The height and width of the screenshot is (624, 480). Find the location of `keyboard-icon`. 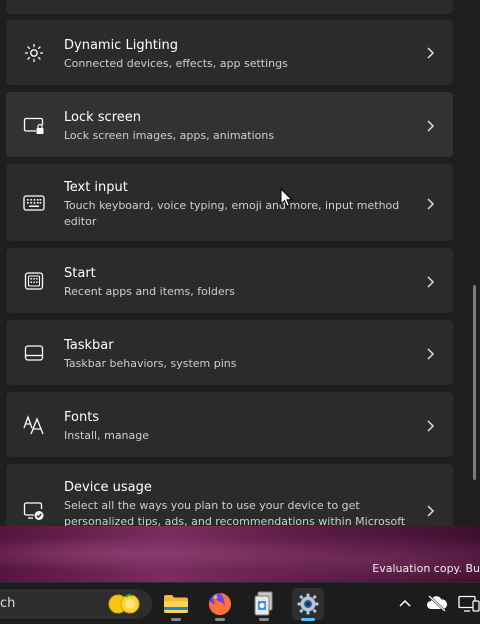

keyboard-icon is located at coordinates (34, 203).